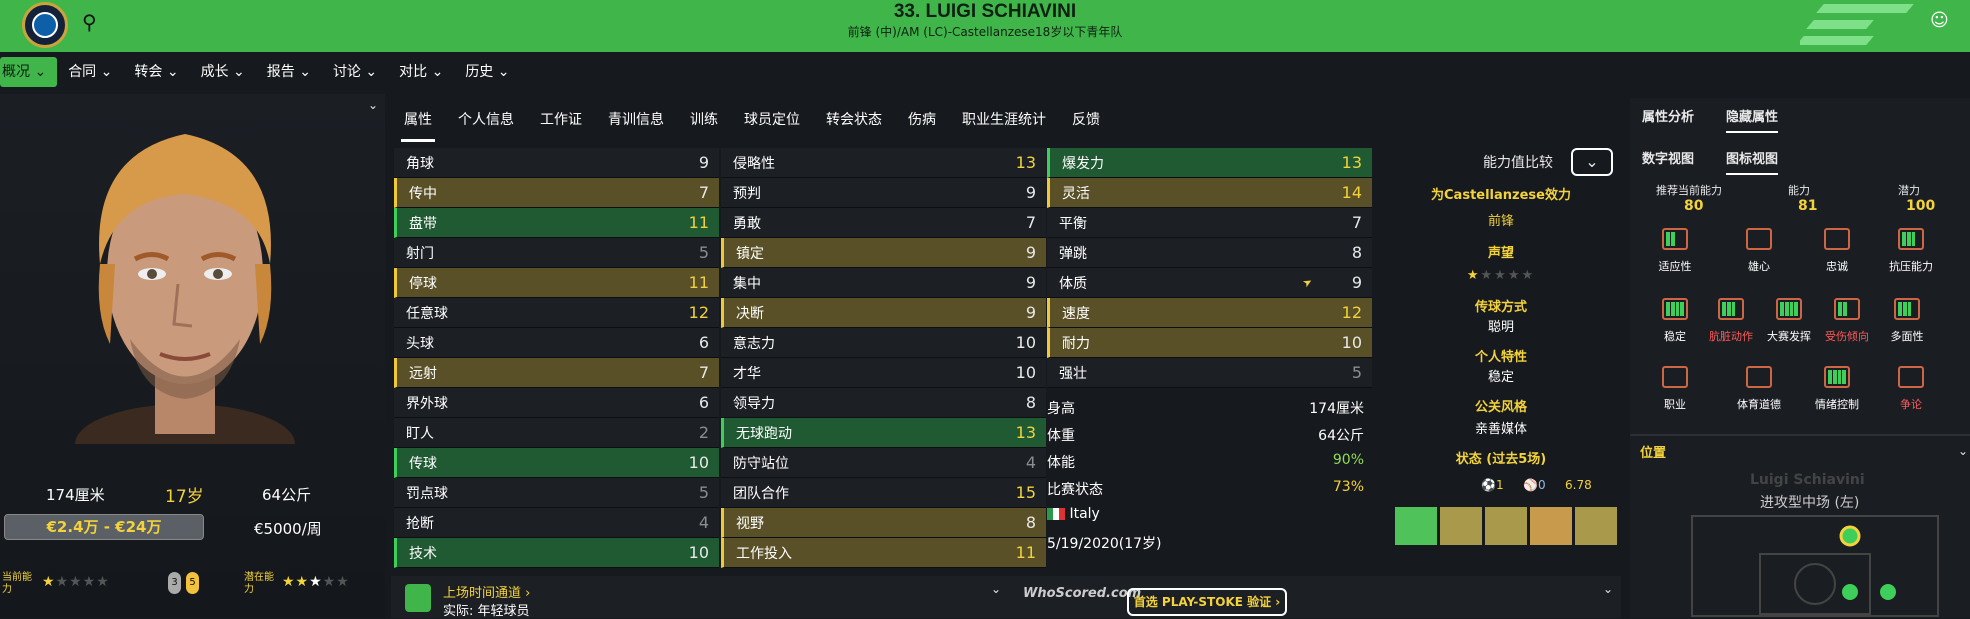 The width and height of the screenshot is (1970, 619). What do you see at coordinates (487, 72) in the screenshot?
I see `nav-item-history: 历史 ⌄` at bounding box center [487, 72].